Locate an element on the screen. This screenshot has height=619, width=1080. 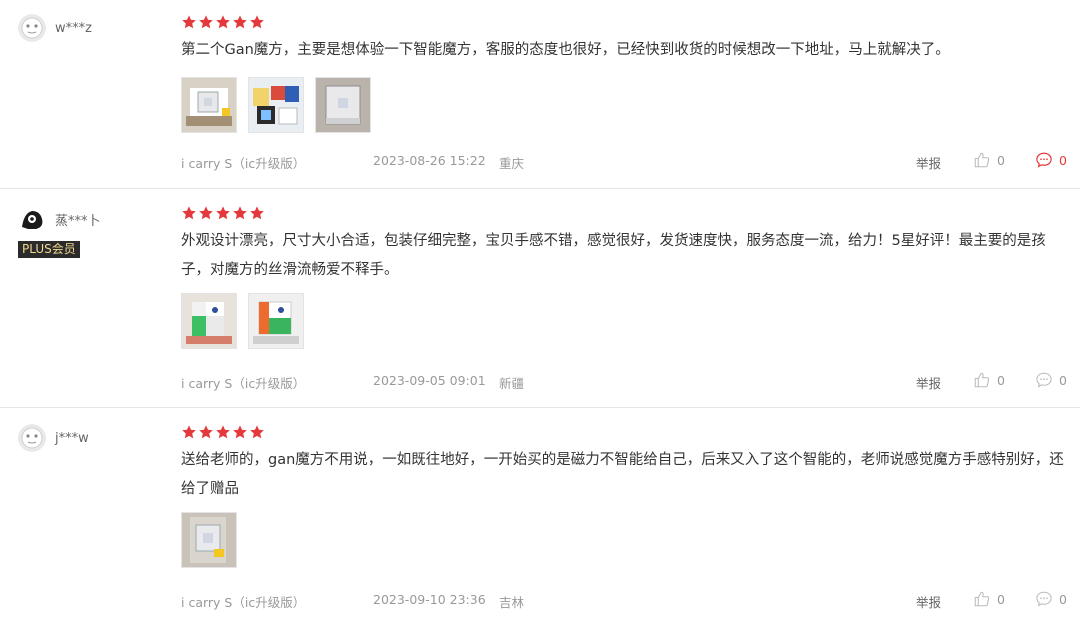
review-time: 2023-09-10 23:36 is located at coordinates (429, 599).